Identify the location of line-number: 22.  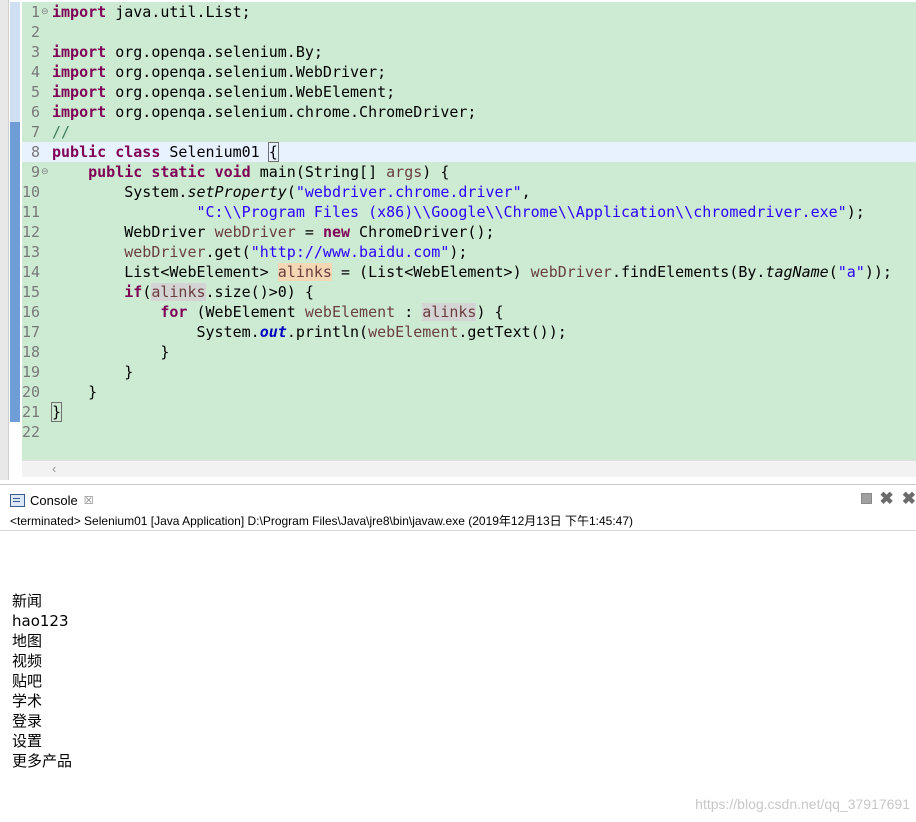
(31, 432).